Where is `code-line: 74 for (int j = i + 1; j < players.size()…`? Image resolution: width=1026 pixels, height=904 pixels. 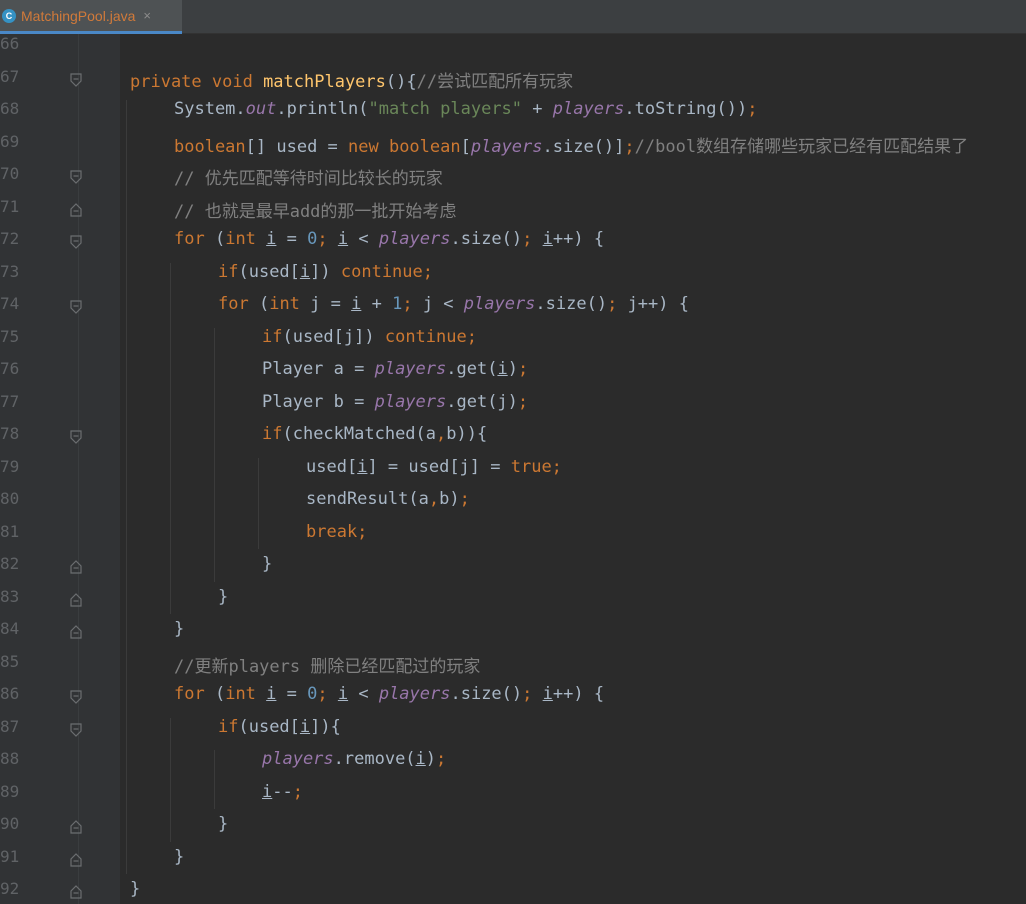 code-line: 74 for (int j = i + 1; j < players.size()… is located at coordinates (513, 307).